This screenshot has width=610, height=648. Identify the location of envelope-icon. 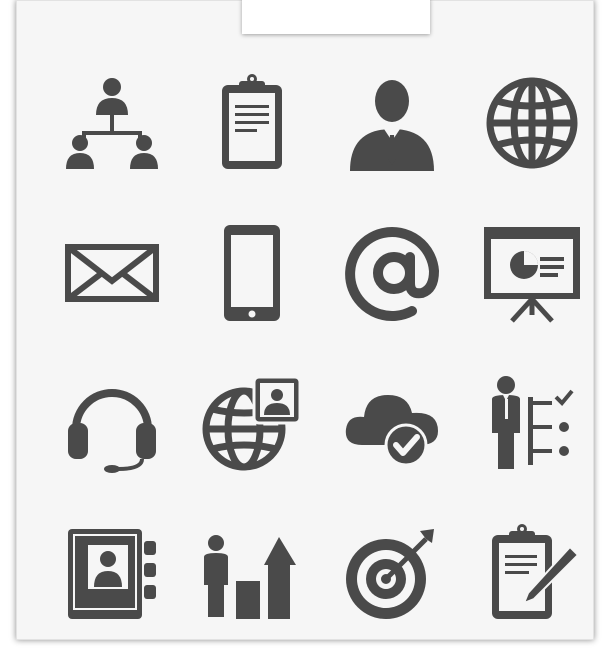
(112, 273).